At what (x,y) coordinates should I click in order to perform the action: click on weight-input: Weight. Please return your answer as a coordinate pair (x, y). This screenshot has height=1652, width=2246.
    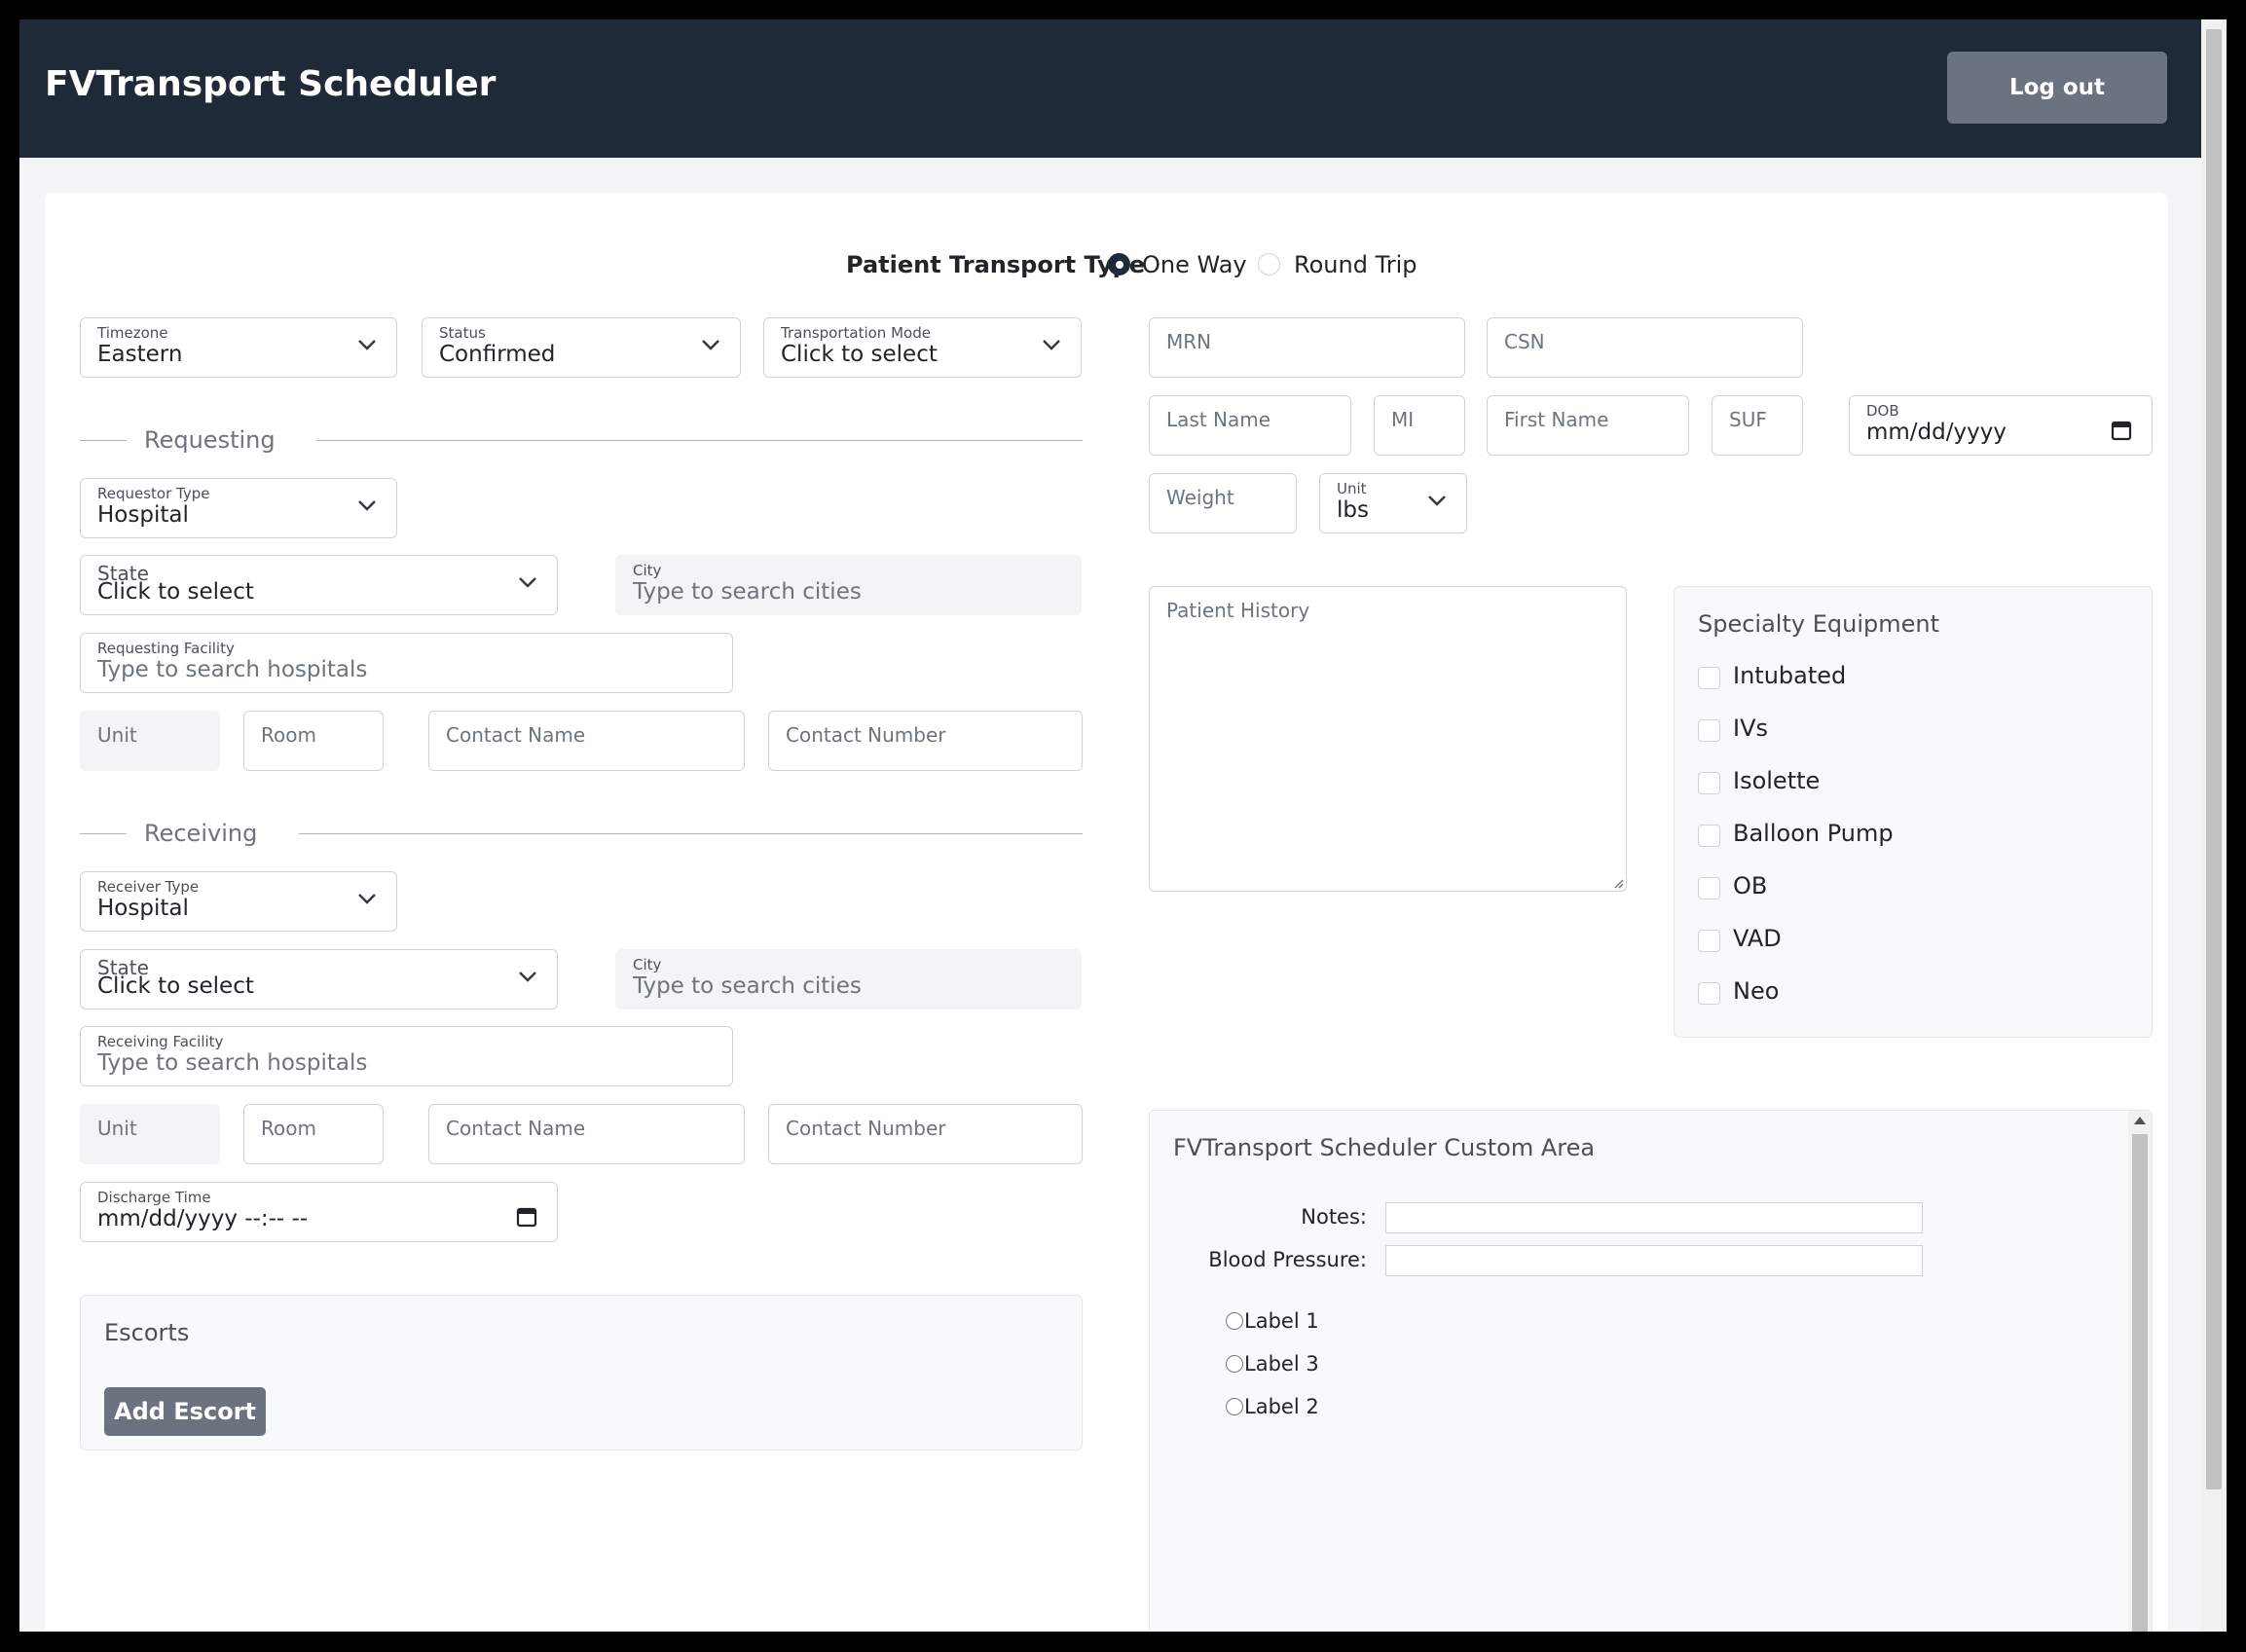
    Looking at the image, I should click on (1223, 503).